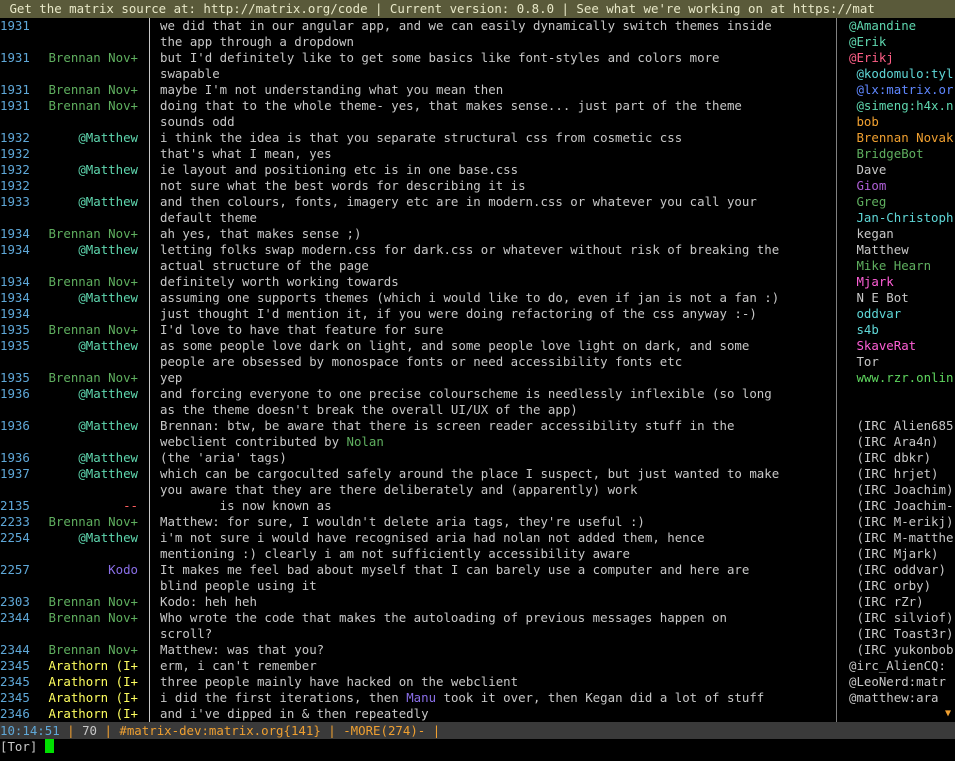 The width and height of the screenshot is (955, 761). What do you see at coordinates (902, 42) in the screenshot?
I see `nicklist-item: @Erik` at bounding box center [902, 42].